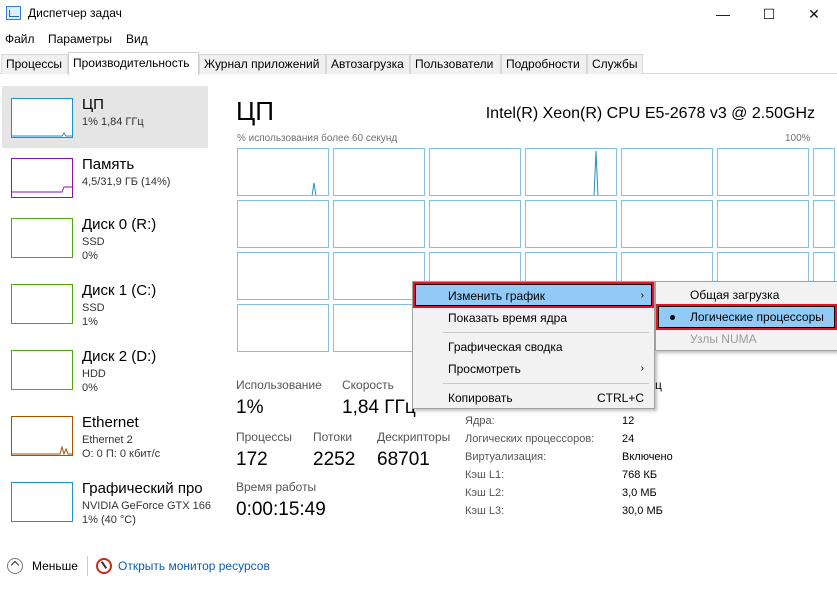 The height and width of the screenshot is (590, 837). Describe the element at coordinates (485, 511) in the screenshot. I see `l3-cache-label: Кэш L3:` at that location.